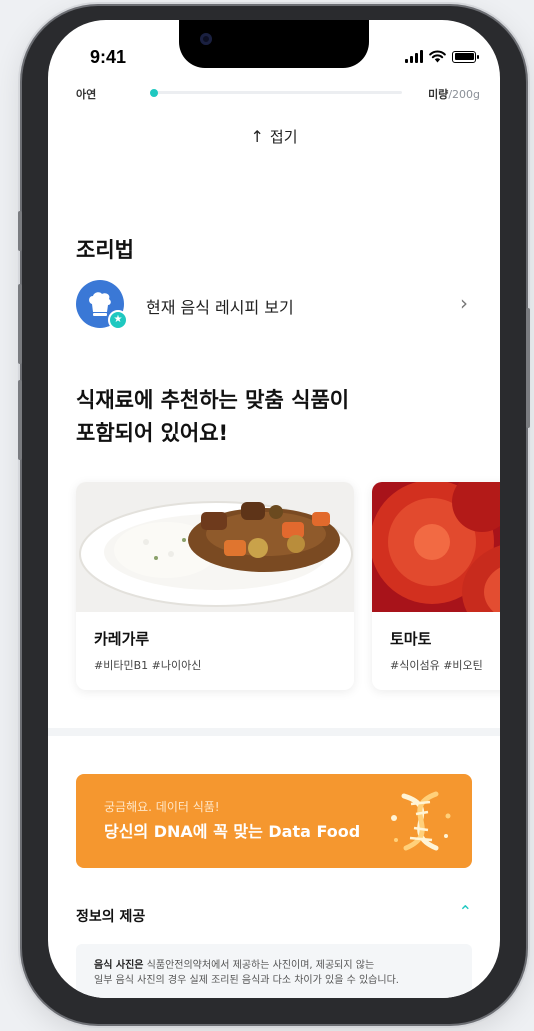 The width and height of the screenshot is (534, 1031). I want to click on volume-down-button, so click(20, 420).